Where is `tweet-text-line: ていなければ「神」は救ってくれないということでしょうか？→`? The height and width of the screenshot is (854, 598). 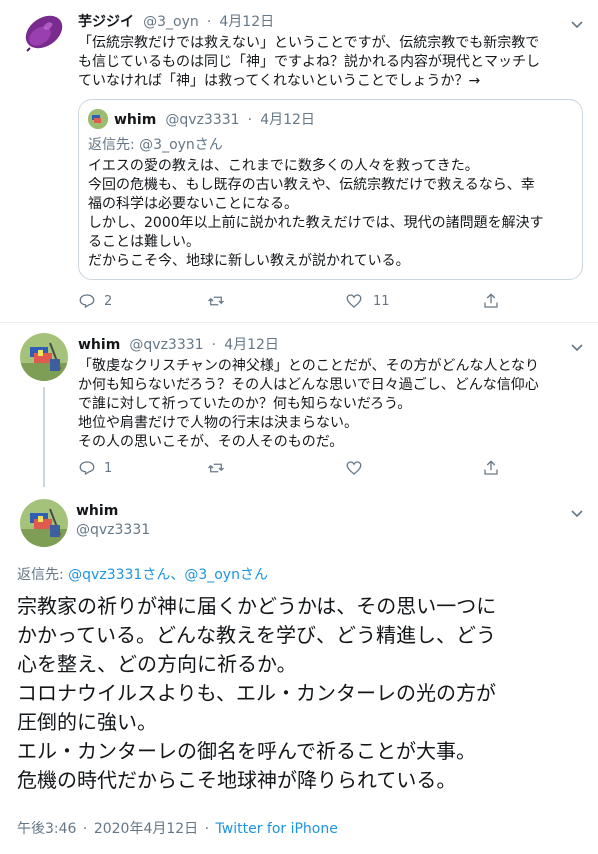
tweet-text-line: ていなければ「神」は救ってくれないということでしょうか？→ is located at coordinates (279, 81).